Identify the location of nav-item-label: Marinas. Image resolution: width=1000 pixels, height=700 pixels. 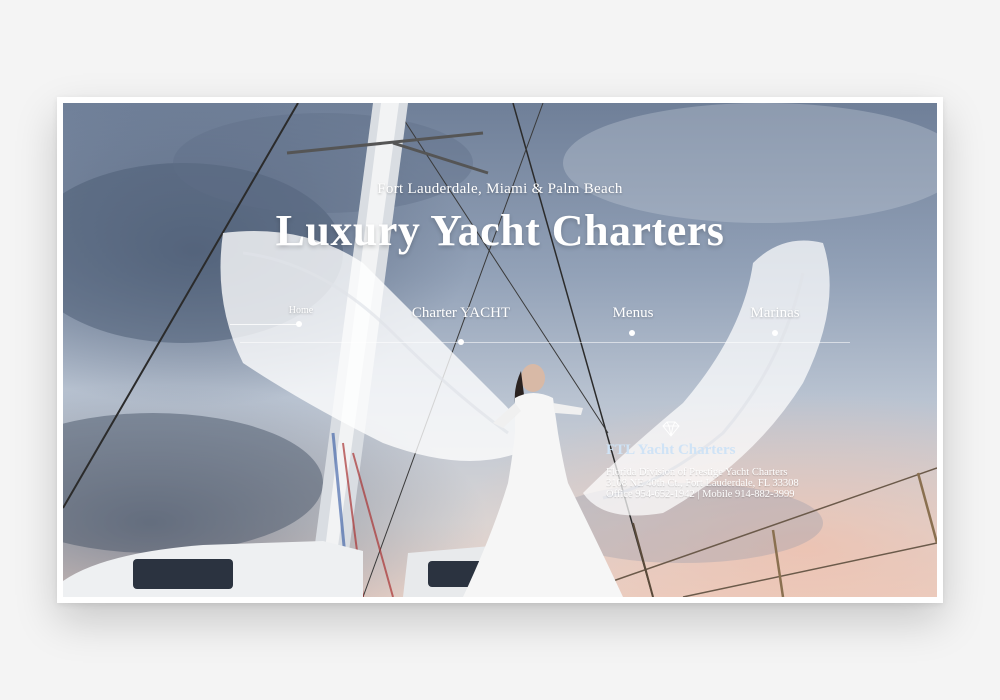
(775, 313).